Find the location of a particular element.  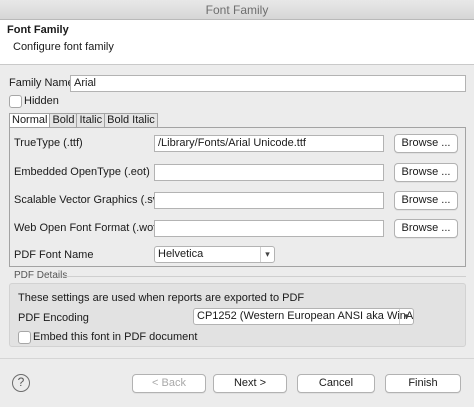

svg-label: Scalable Vector Graphics (.svg) is located at coordinates (91, 200).